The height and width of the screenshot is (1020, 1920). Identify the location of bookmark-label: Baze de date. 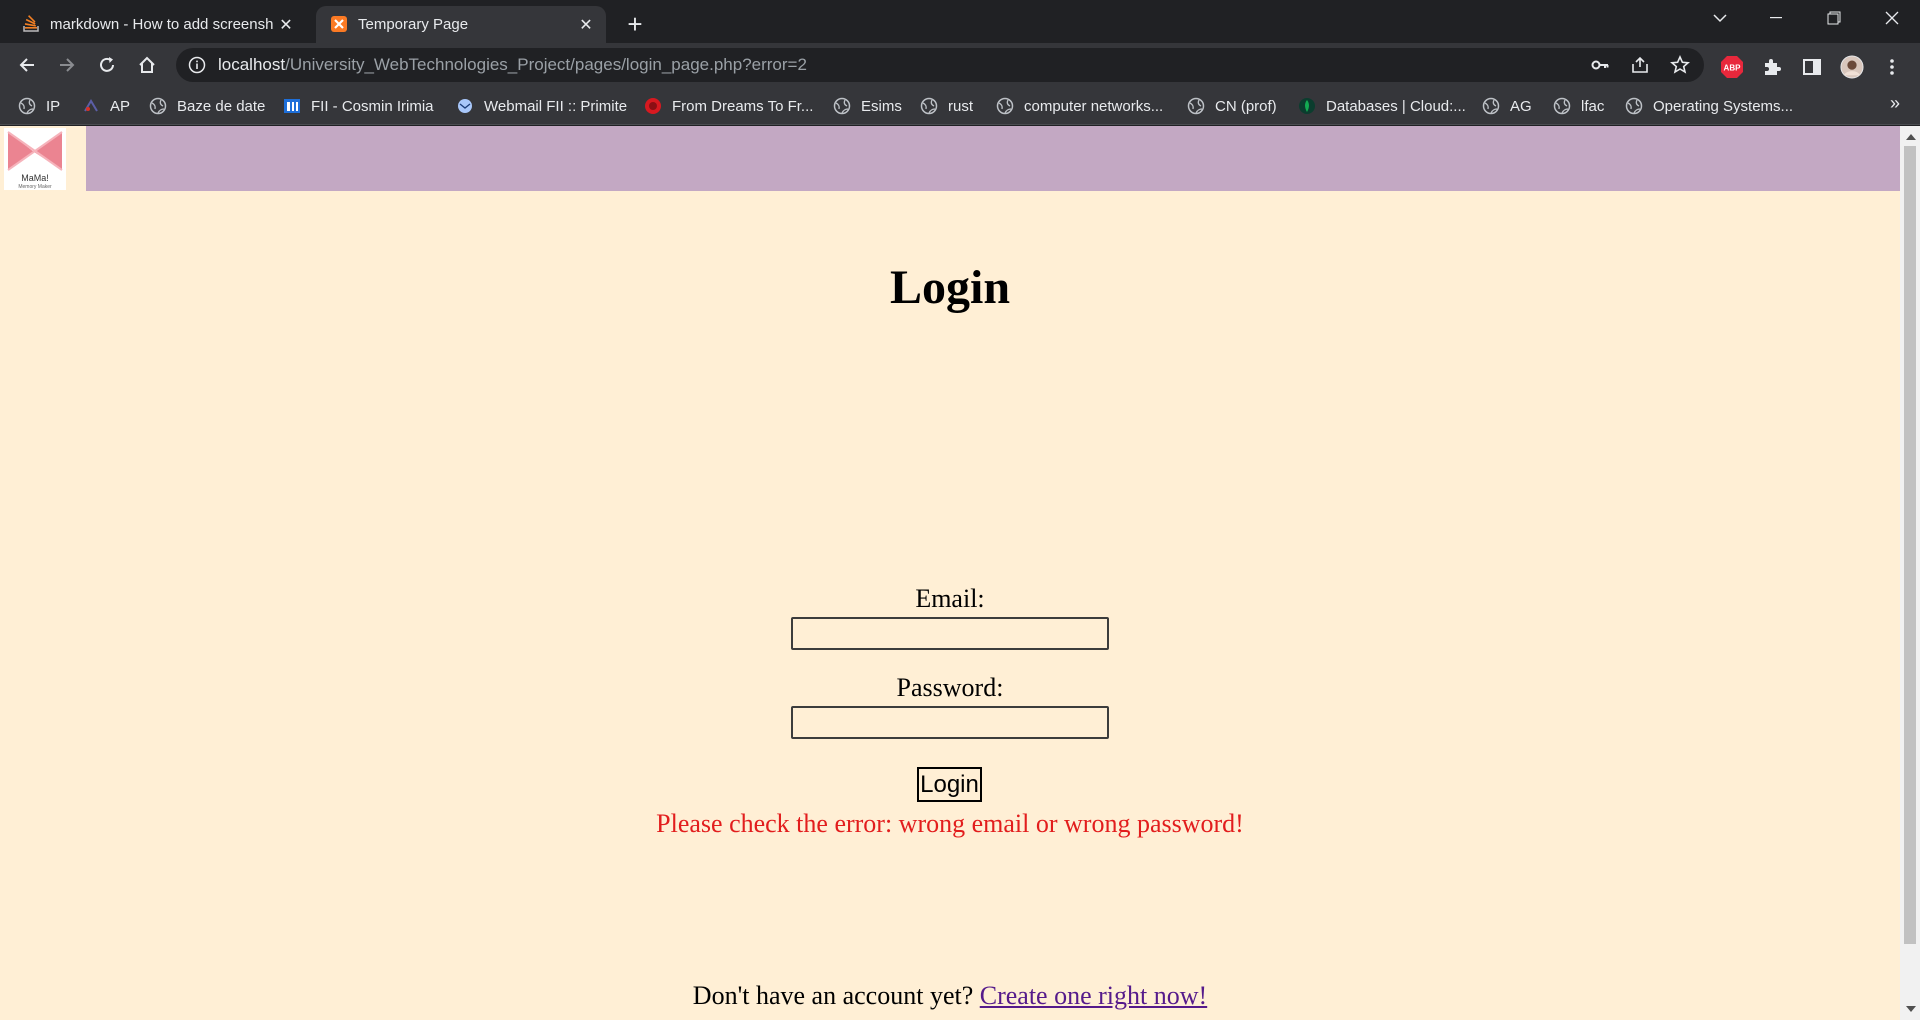
(221, 106).